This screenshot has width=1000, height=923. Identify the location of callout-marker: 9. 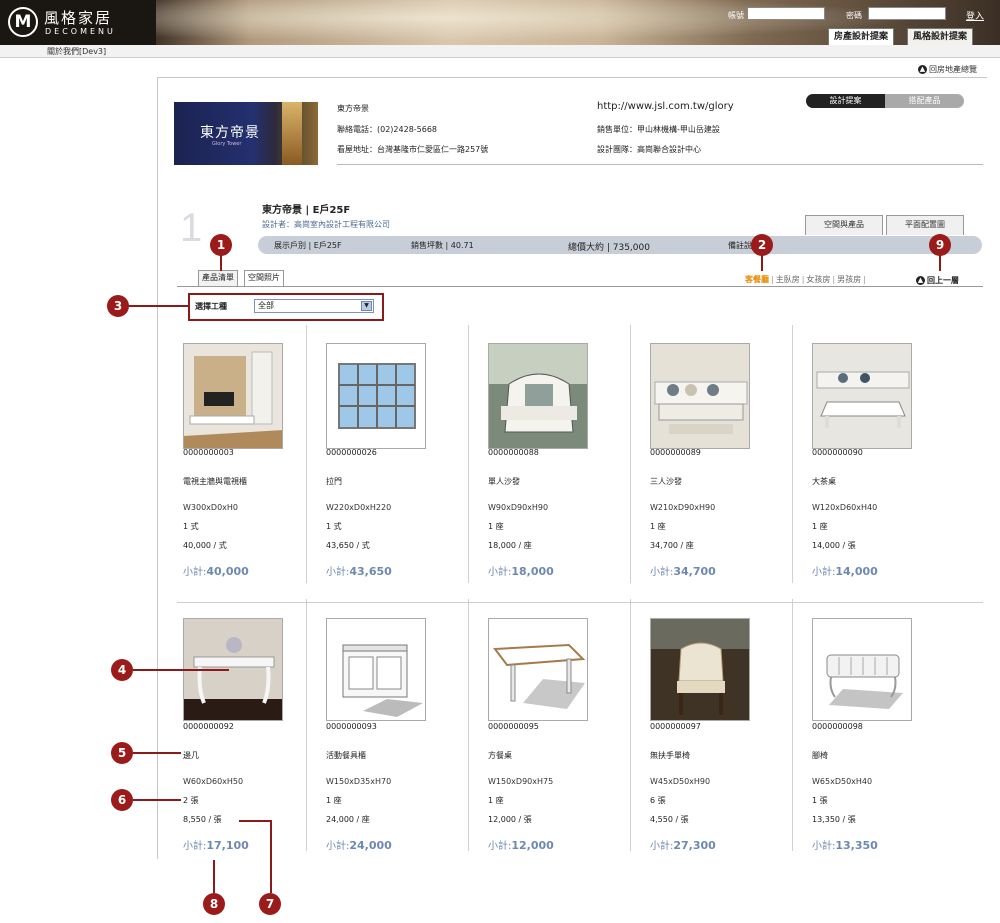
(940, 245).